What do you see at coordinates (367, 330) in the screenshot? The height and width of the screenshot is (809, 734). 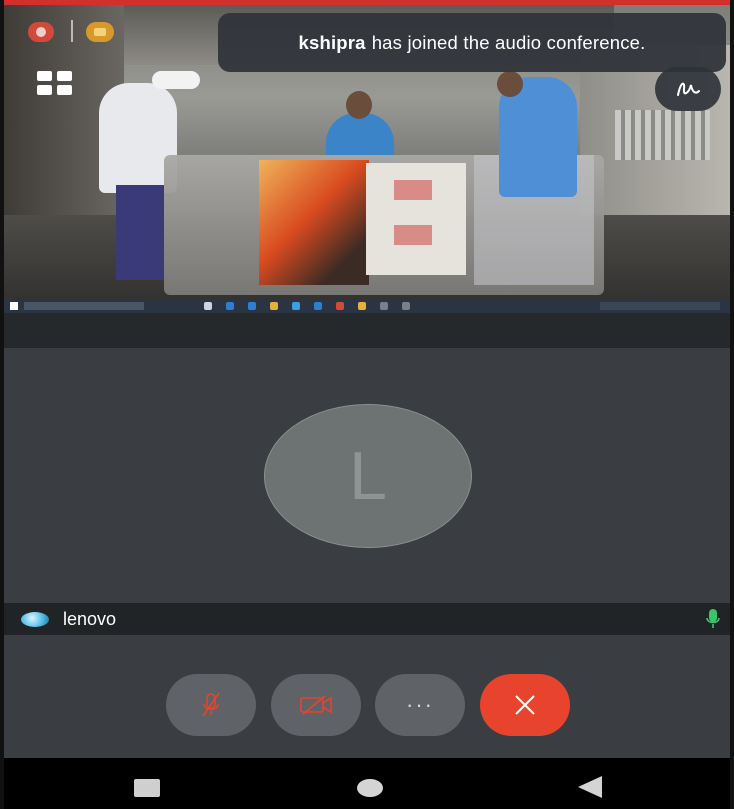 I see `video-bottom-strip` at bounding box center [367, 330].